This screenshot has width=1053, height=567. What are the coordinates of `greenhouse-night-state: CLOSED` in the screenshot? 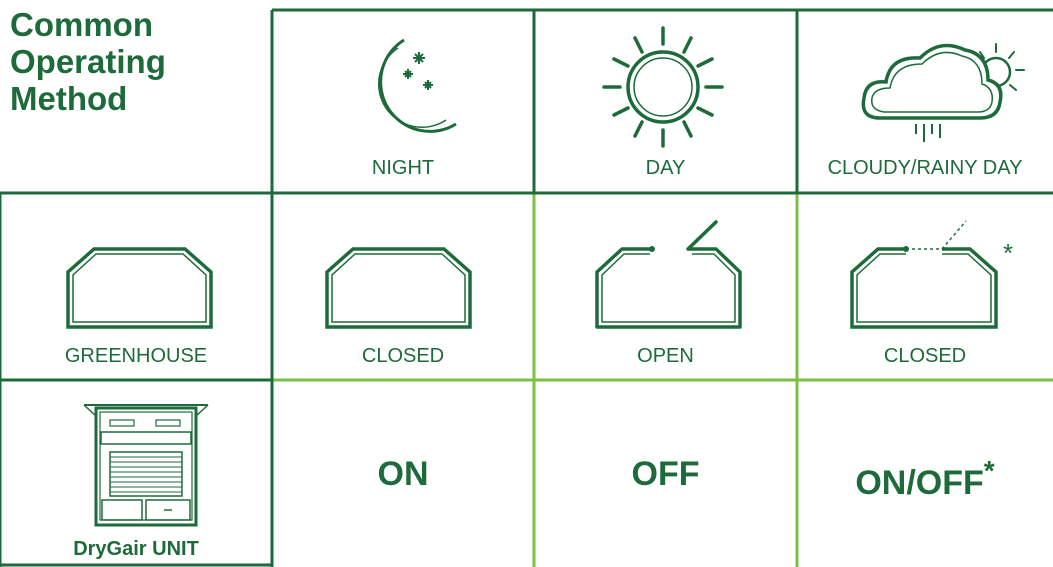 It's located at (403, 356).